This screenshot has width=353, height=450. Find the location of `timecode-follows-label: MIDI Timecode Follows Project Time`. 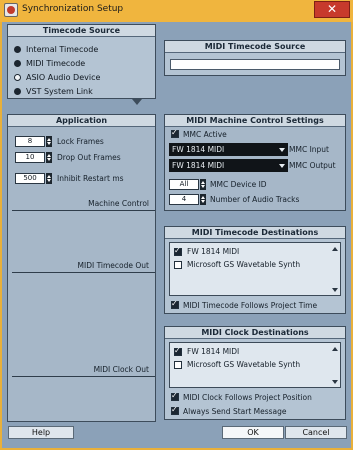

timecode-follows-label: MIDI Timecode Follows Project Time is located at coordinates (250, 305).